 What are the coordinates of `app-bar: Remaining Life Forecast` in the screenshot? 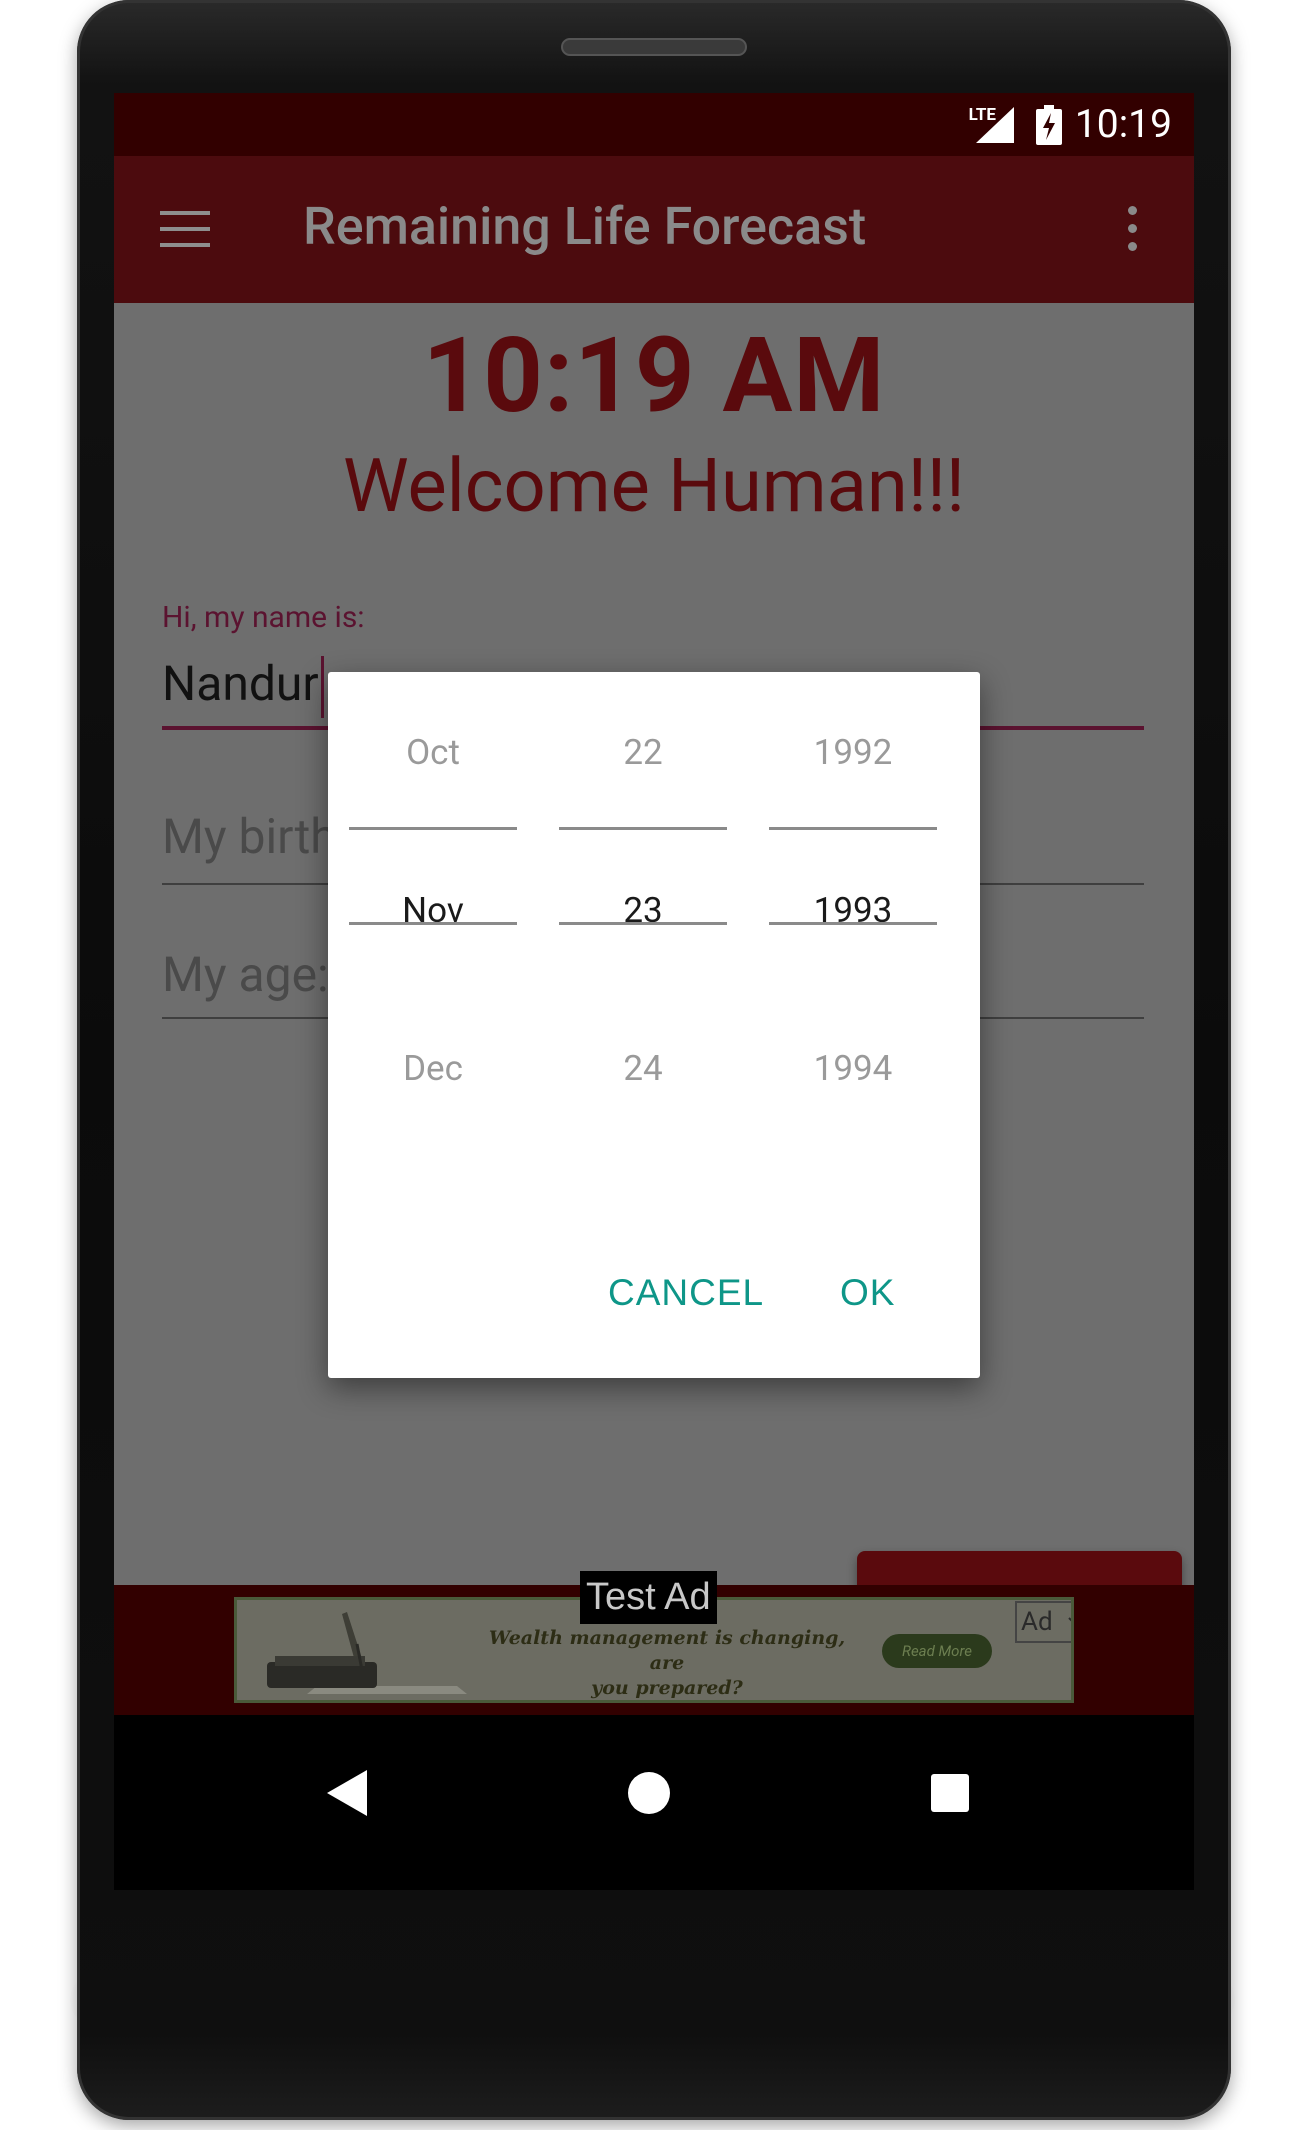 It's located at (654, 229).